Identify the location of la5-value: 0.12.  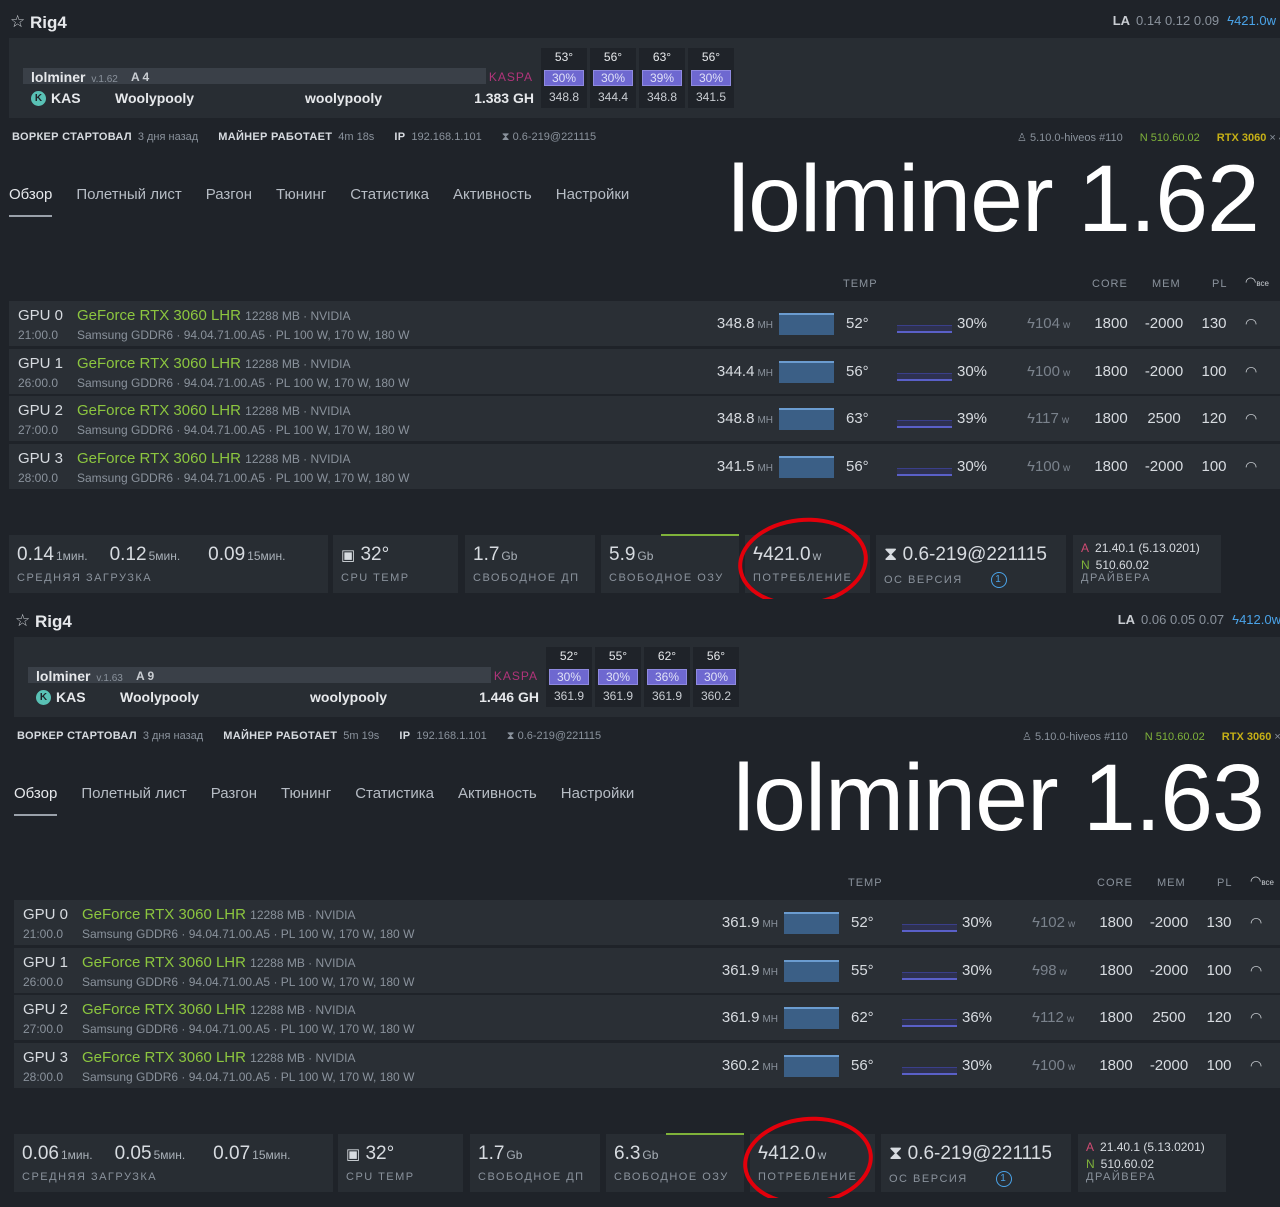
(128, 554).